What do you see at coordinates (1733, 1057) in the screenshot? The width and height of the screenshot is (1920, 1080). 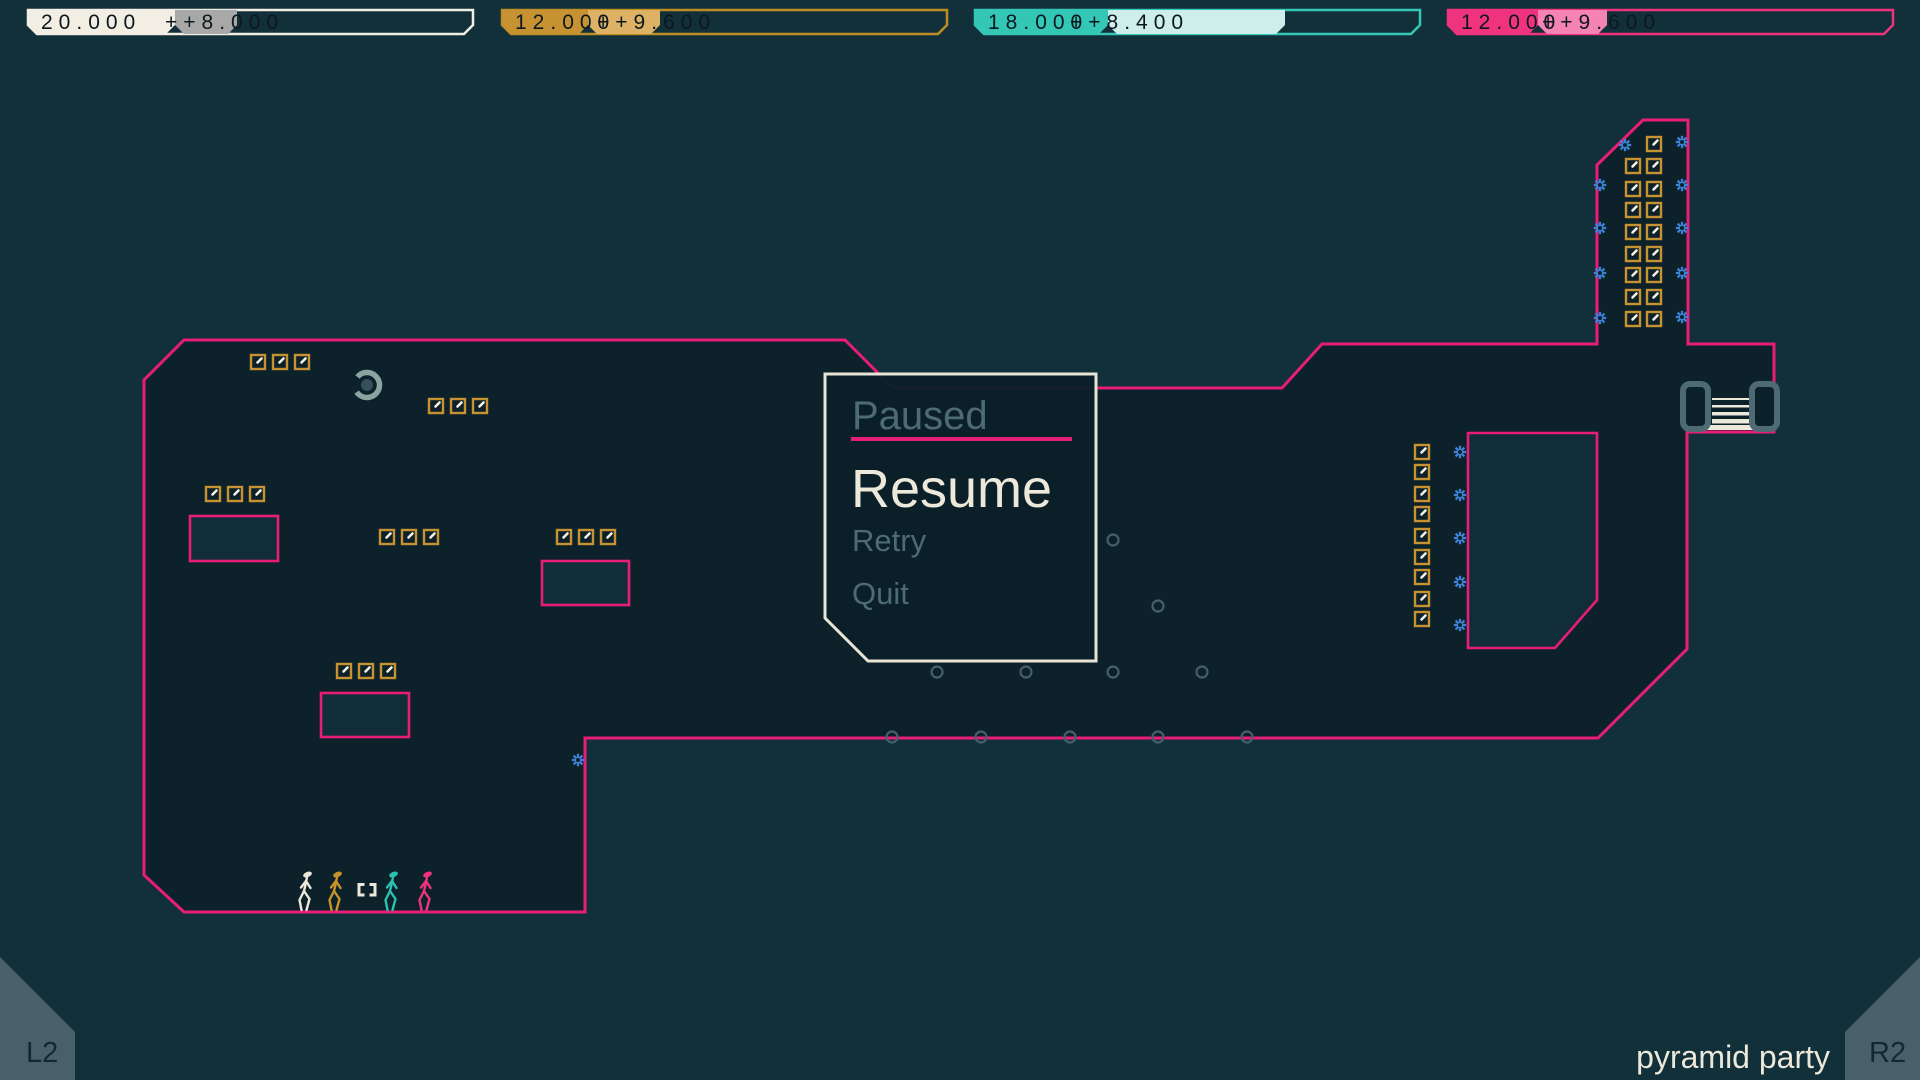 I see `level-name: pyramid party` at bounding box center [1733, 1057].